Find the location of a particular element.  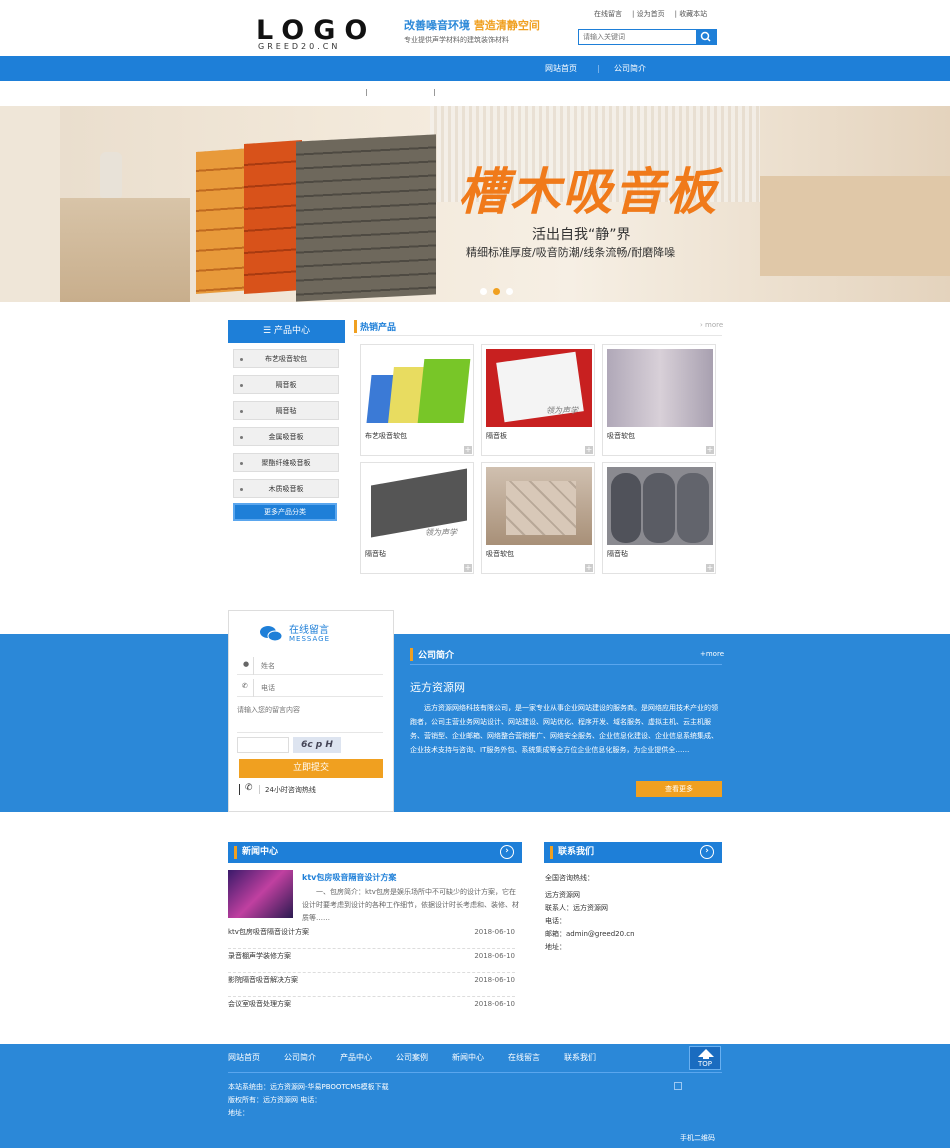

contact-phone: 电话： is located at coordinates (555, 921).